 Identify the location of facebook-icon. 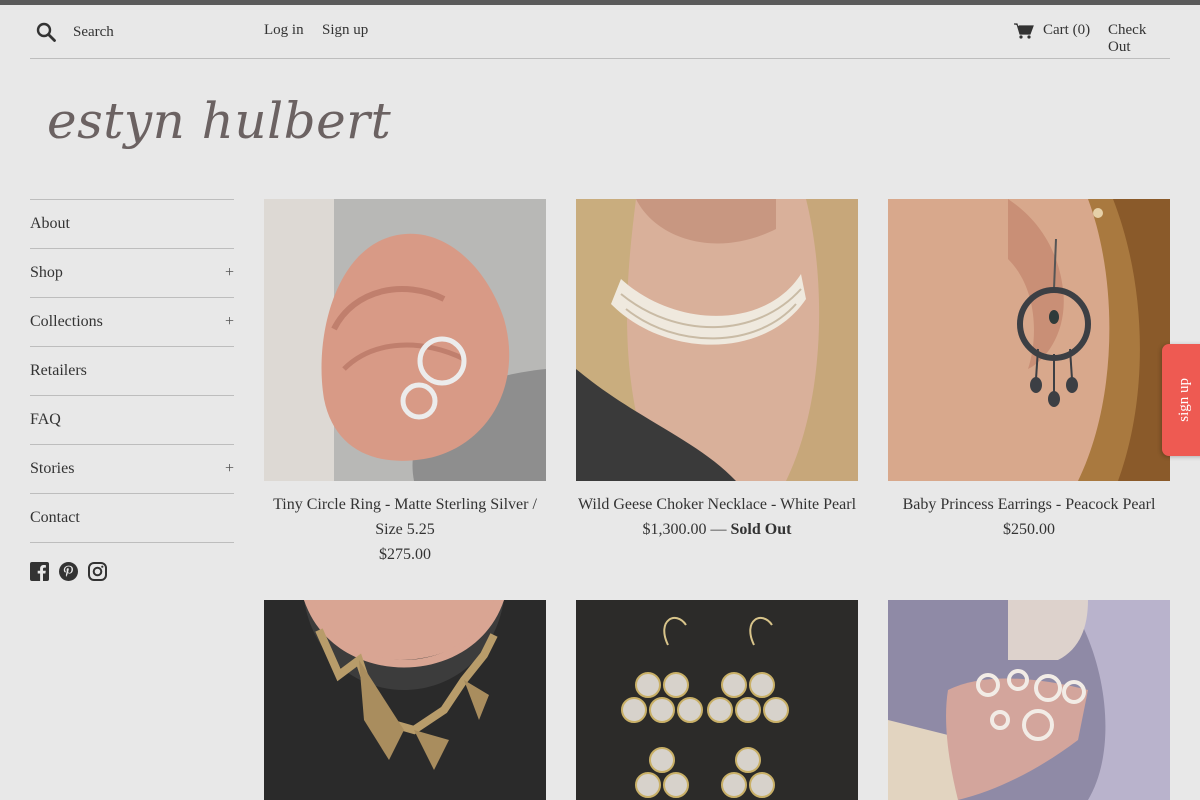
(39, 571).